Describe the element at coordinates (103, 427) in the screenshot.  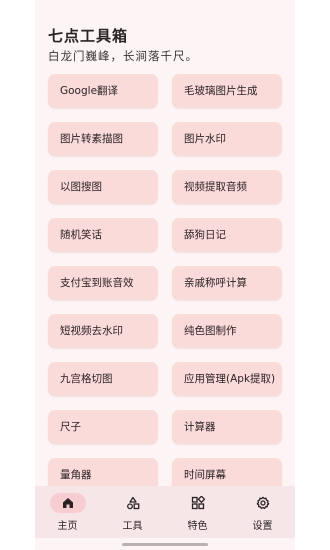
I see `tool-ruler: 尺子` at that location.